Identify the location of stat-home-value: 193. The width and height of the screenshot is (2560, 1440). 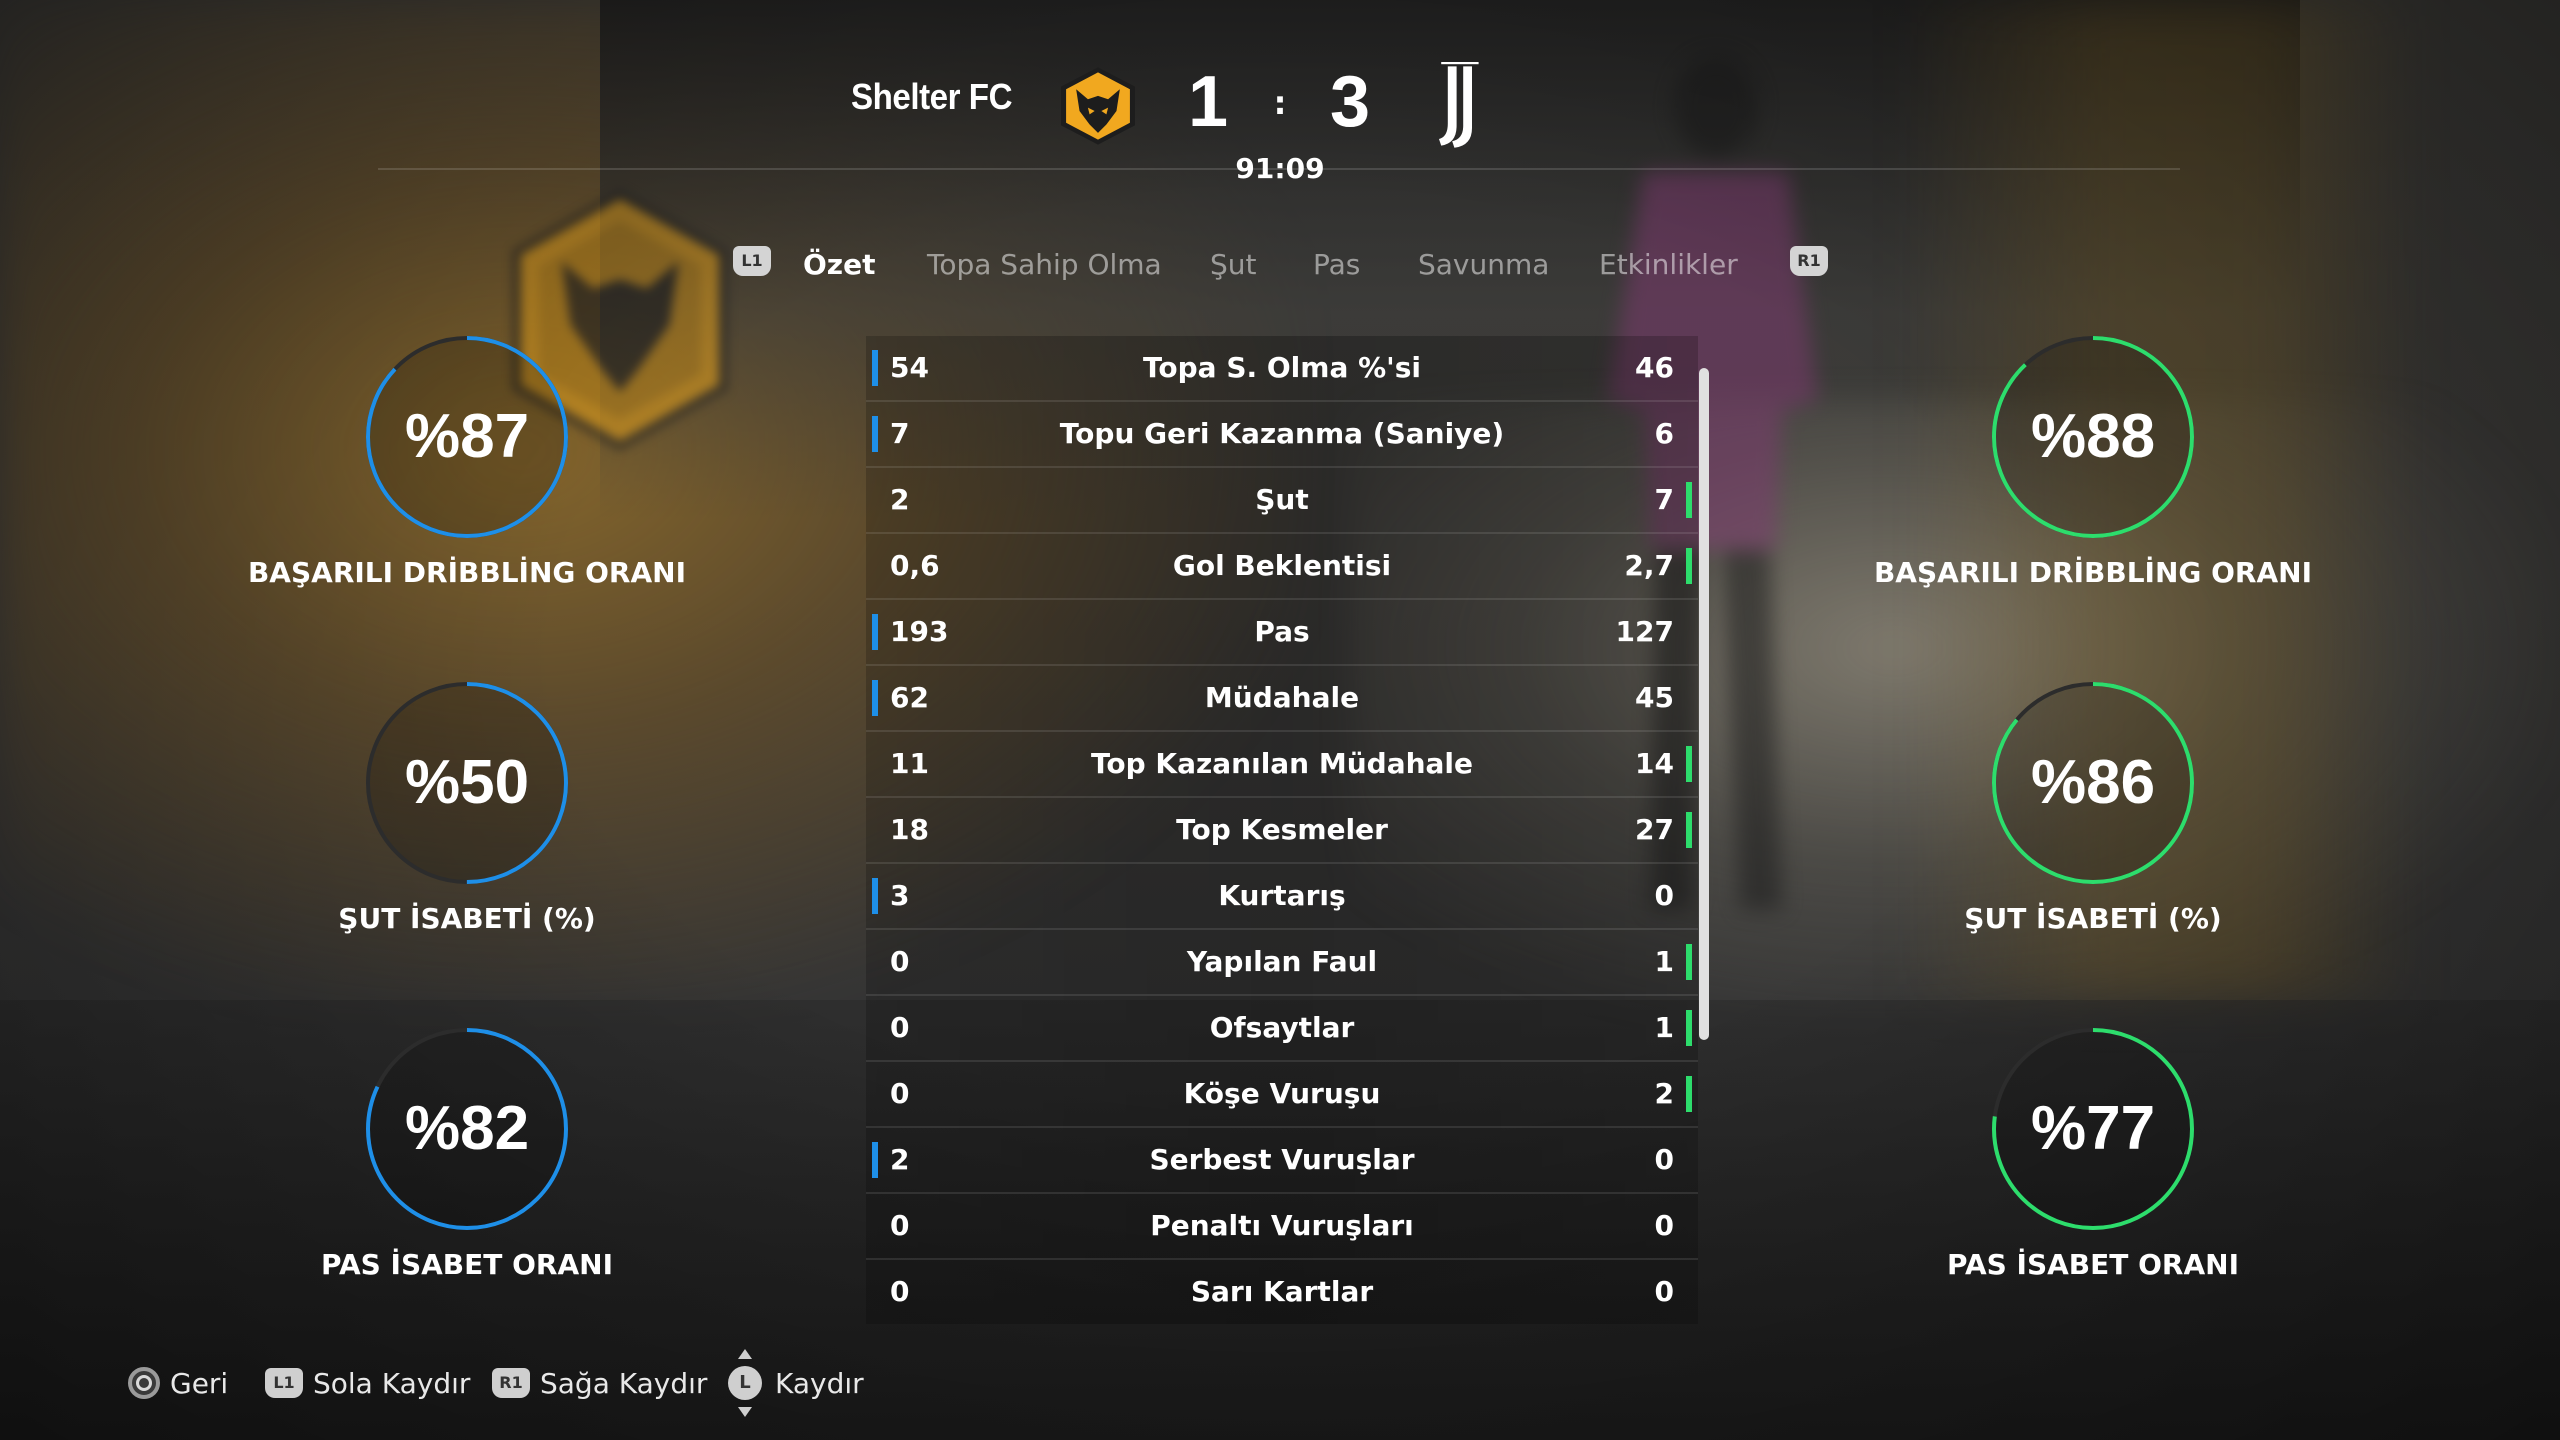
(919, 631).